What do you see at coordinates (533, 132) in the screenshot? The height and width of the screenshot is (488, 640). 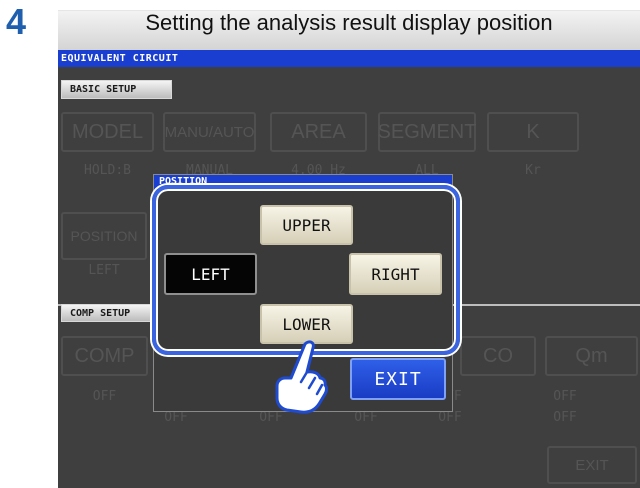 I see `k-button: K` at bounding box center [533, 132].